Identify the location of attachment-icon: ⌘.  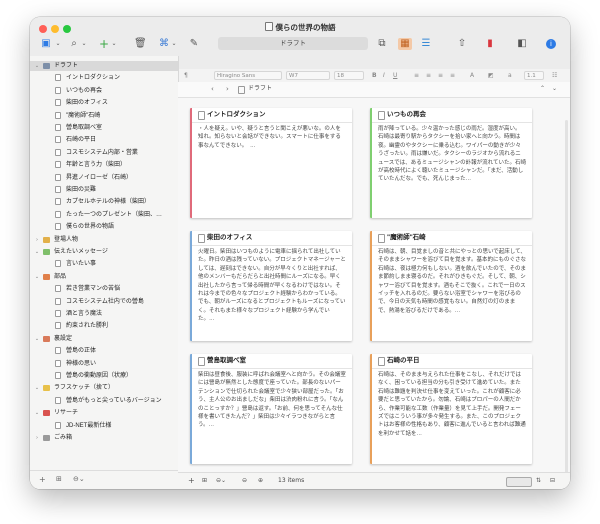
(164, 44).